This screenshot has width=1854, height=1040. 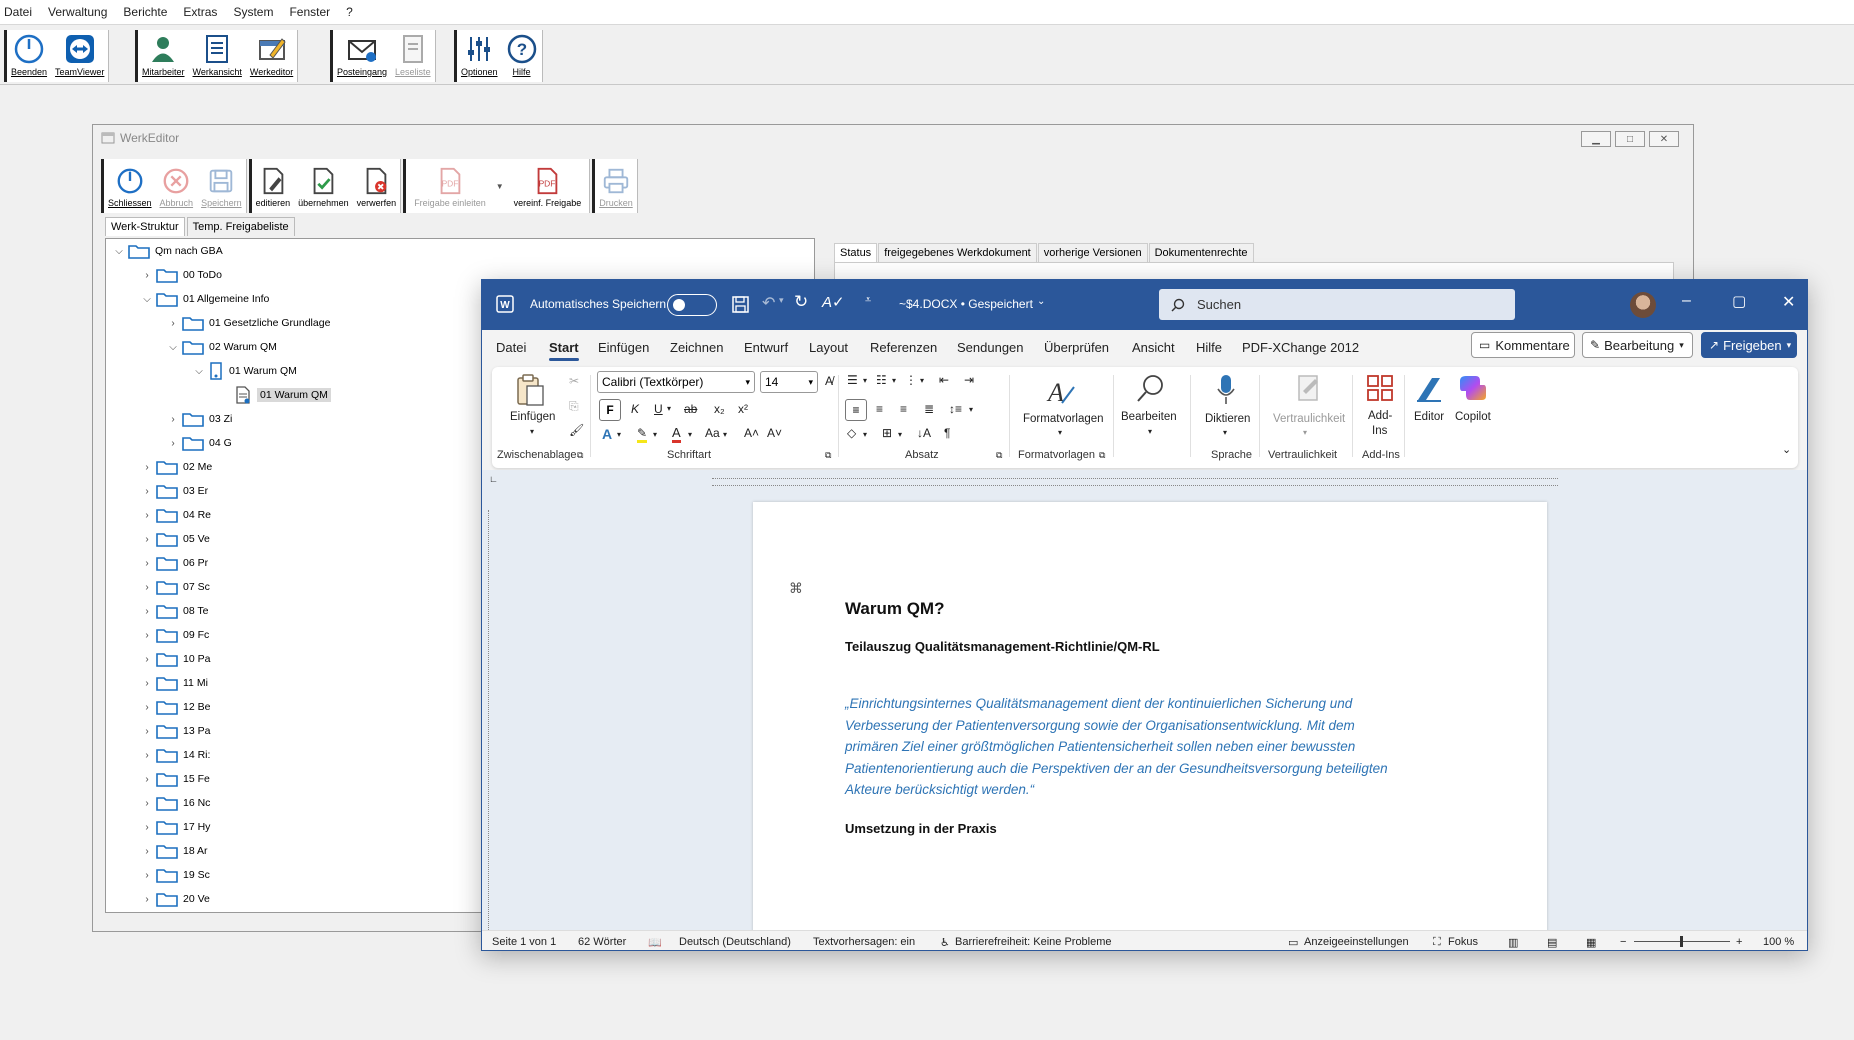 I want to click on menu-berichte: Berichte, so click(x=145, y=12).